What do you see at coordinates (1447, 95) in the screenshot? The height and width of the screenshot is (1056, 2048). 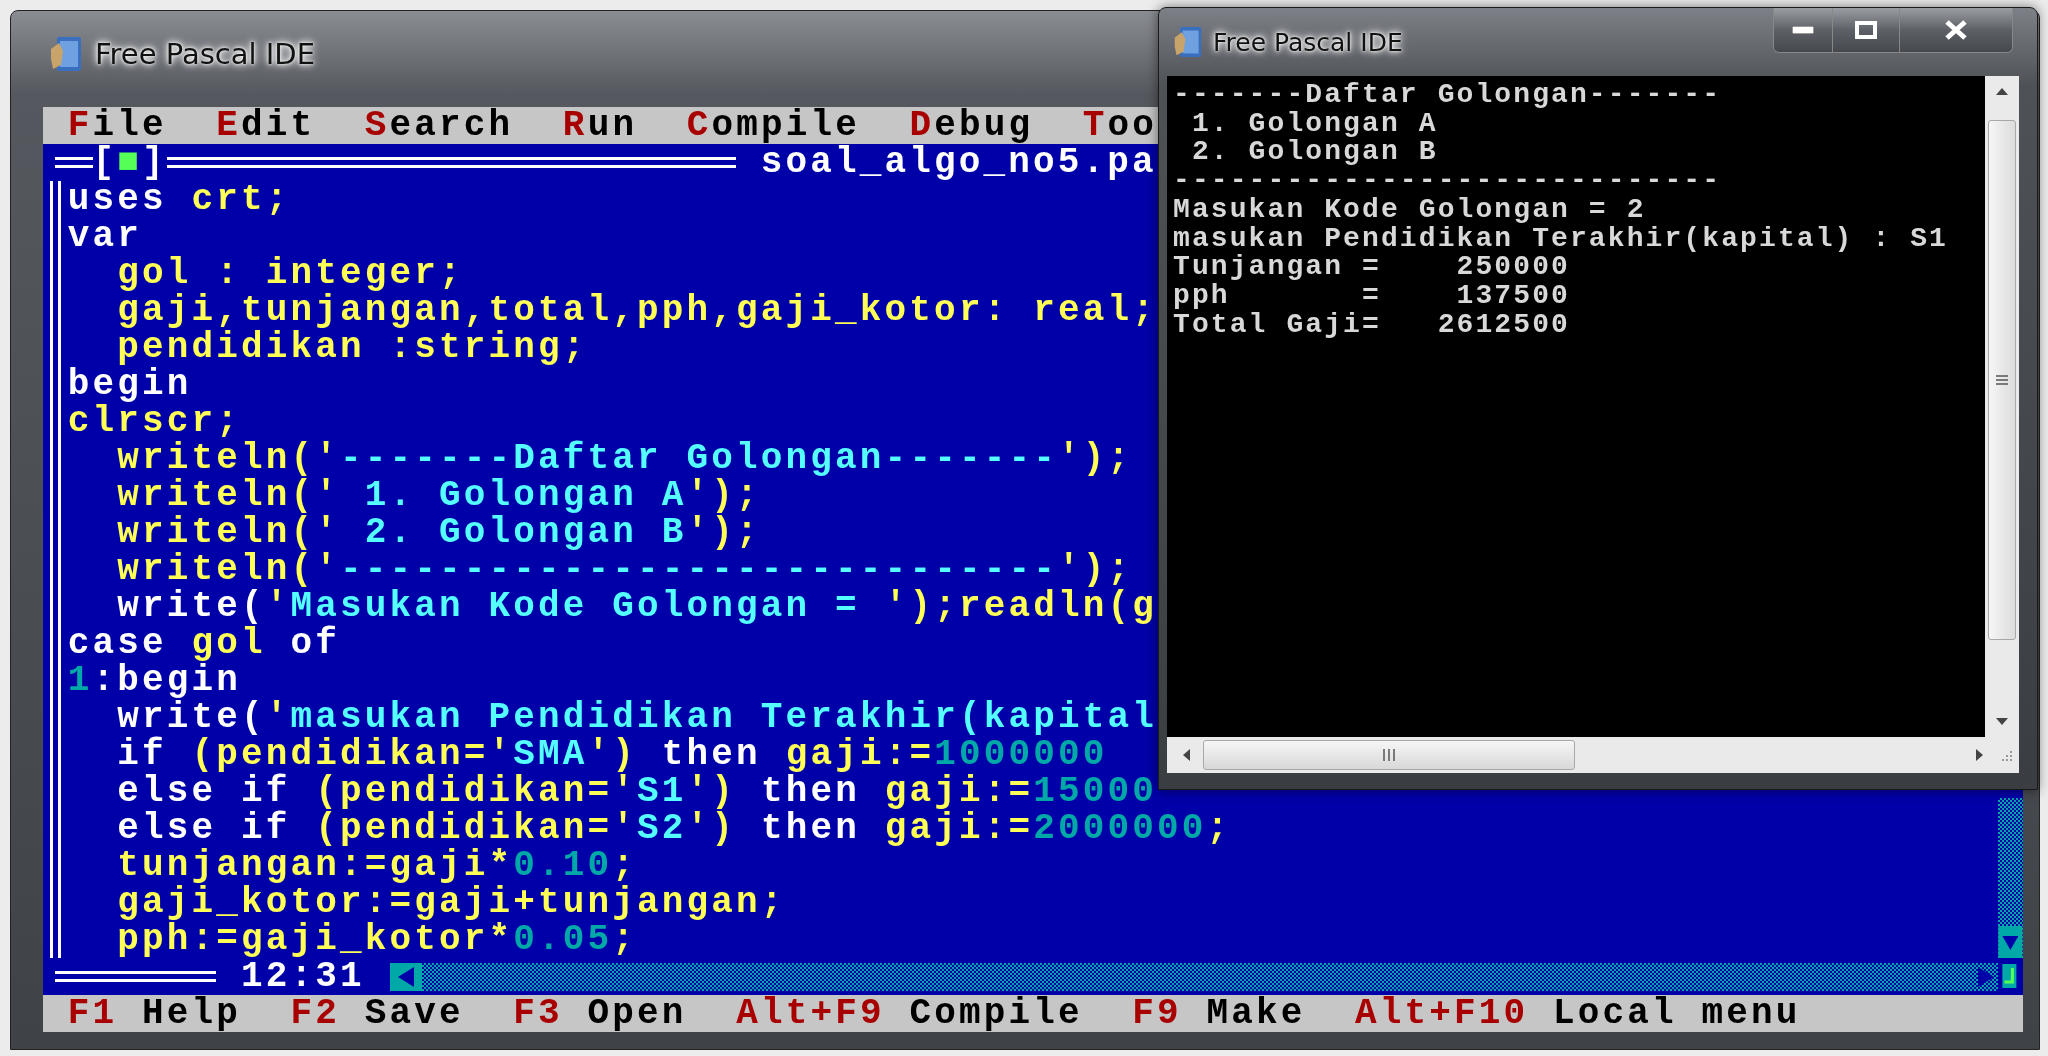 I see `output-line: -------Daftar Golongan-------` at bounding box center [1447, 95].